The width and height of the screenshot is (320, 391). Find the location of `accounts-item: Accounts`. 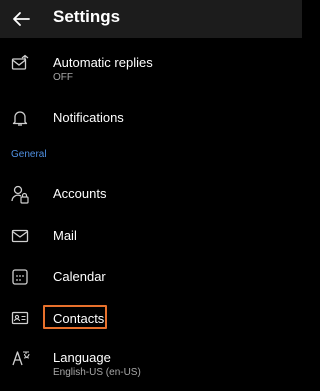

accounts-item: Accounts is located at coordinates (151, 195).